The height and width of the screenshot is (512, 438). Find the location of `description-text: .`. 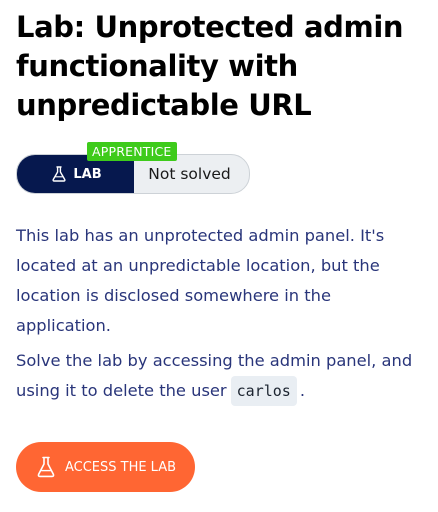

description-text: . is located at coordinates (302, 390).